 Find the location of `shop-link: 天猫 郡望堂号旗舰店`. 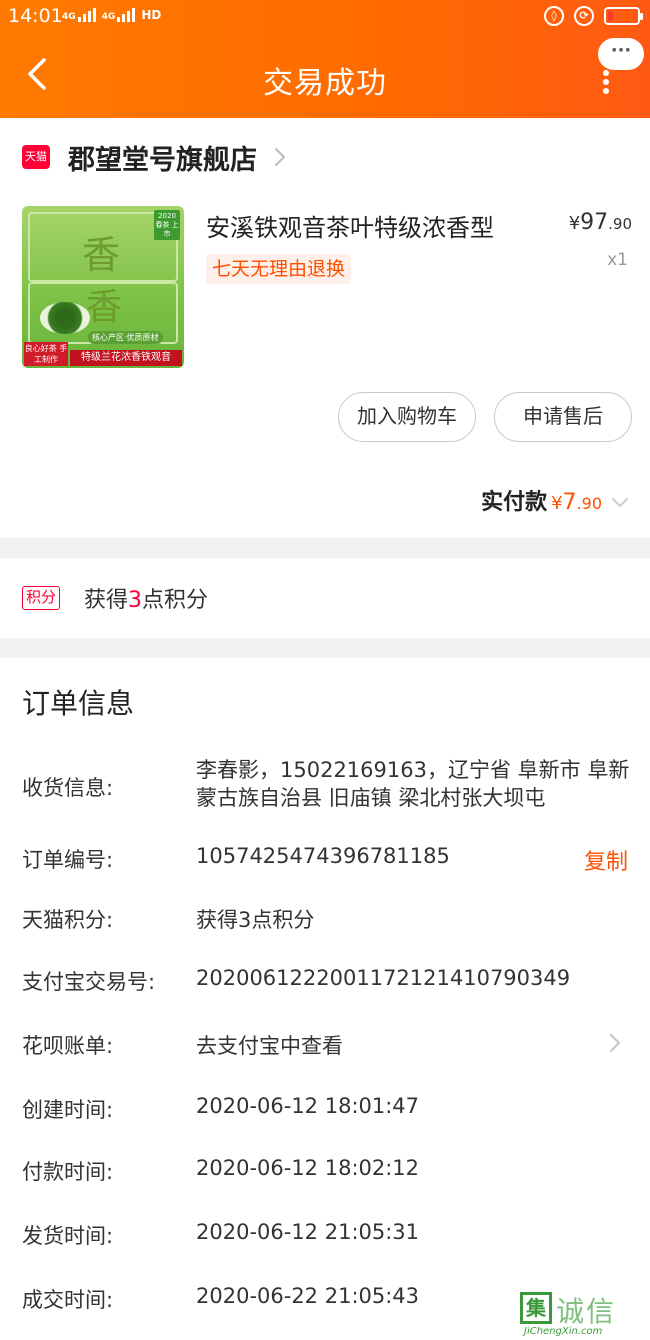

shop-link: 天猫 郡望堂号旗舰店 is located at coordinates (154, 158).